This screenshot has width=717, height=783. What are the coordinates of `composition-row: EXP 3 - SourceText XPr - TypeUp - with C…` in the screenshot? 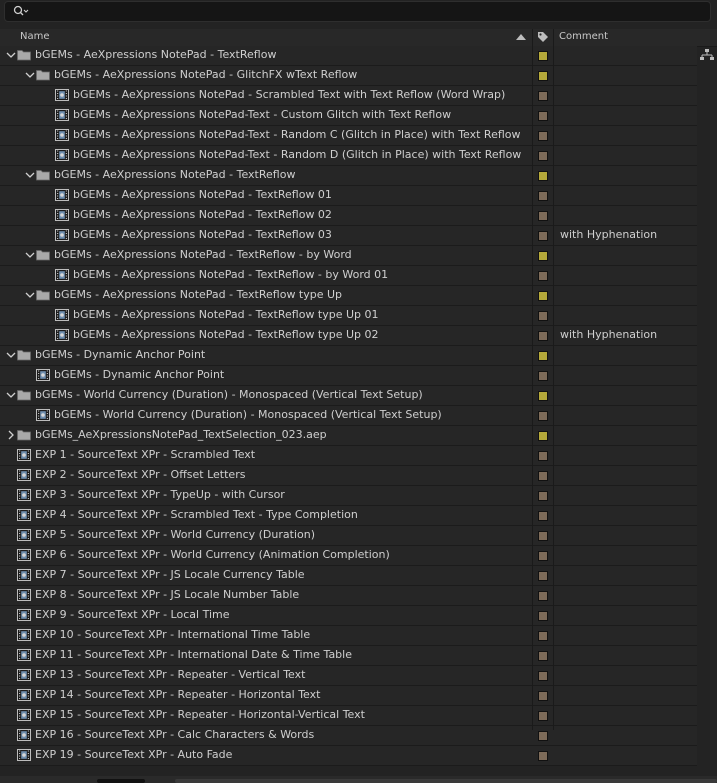 It's located at (348, 496).